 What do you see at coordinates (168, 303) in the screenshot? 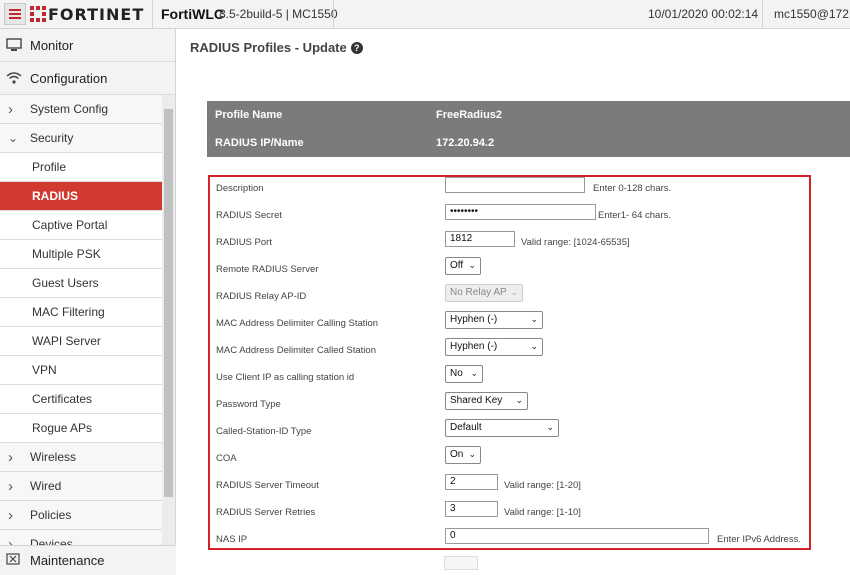
I see `sidebar-scroll-thumb` at bounding box center [168, 303].